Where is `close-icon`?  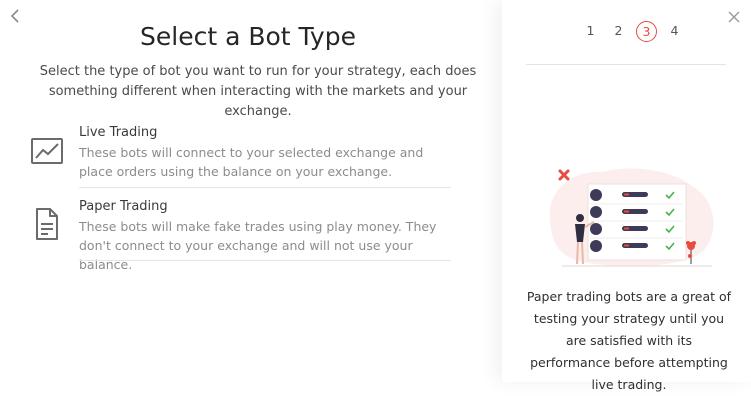 close-icon is located at coordinates (734, 17).